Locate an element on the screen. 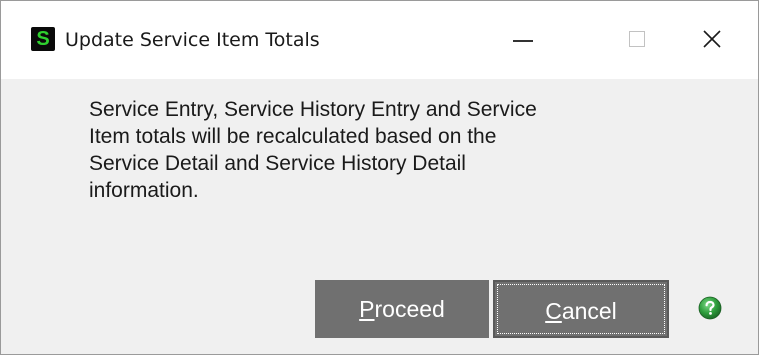 The width and height of the screenshot is (759, 355). window-title: Update Service Item Totals is located at coordinates (192, 40).